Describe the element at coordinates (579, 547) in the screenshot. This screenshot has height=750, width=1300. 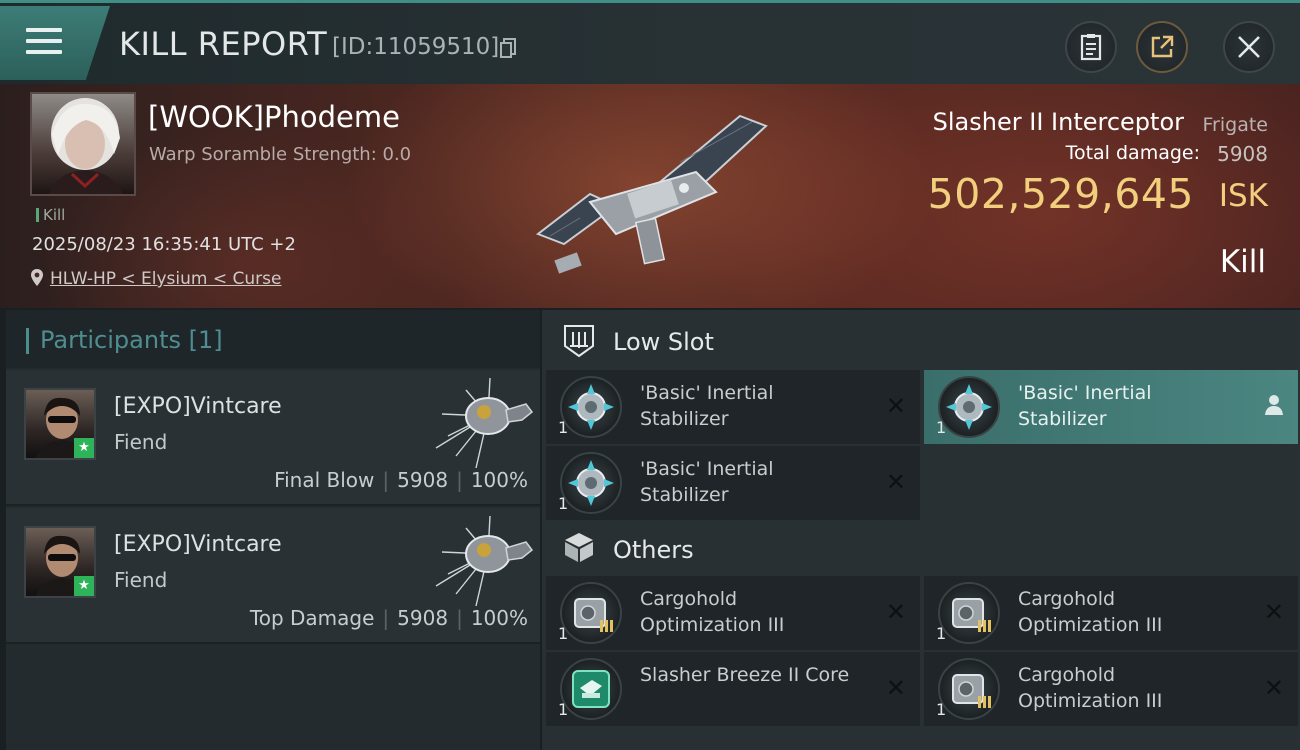
I see `box-icon` at that location.